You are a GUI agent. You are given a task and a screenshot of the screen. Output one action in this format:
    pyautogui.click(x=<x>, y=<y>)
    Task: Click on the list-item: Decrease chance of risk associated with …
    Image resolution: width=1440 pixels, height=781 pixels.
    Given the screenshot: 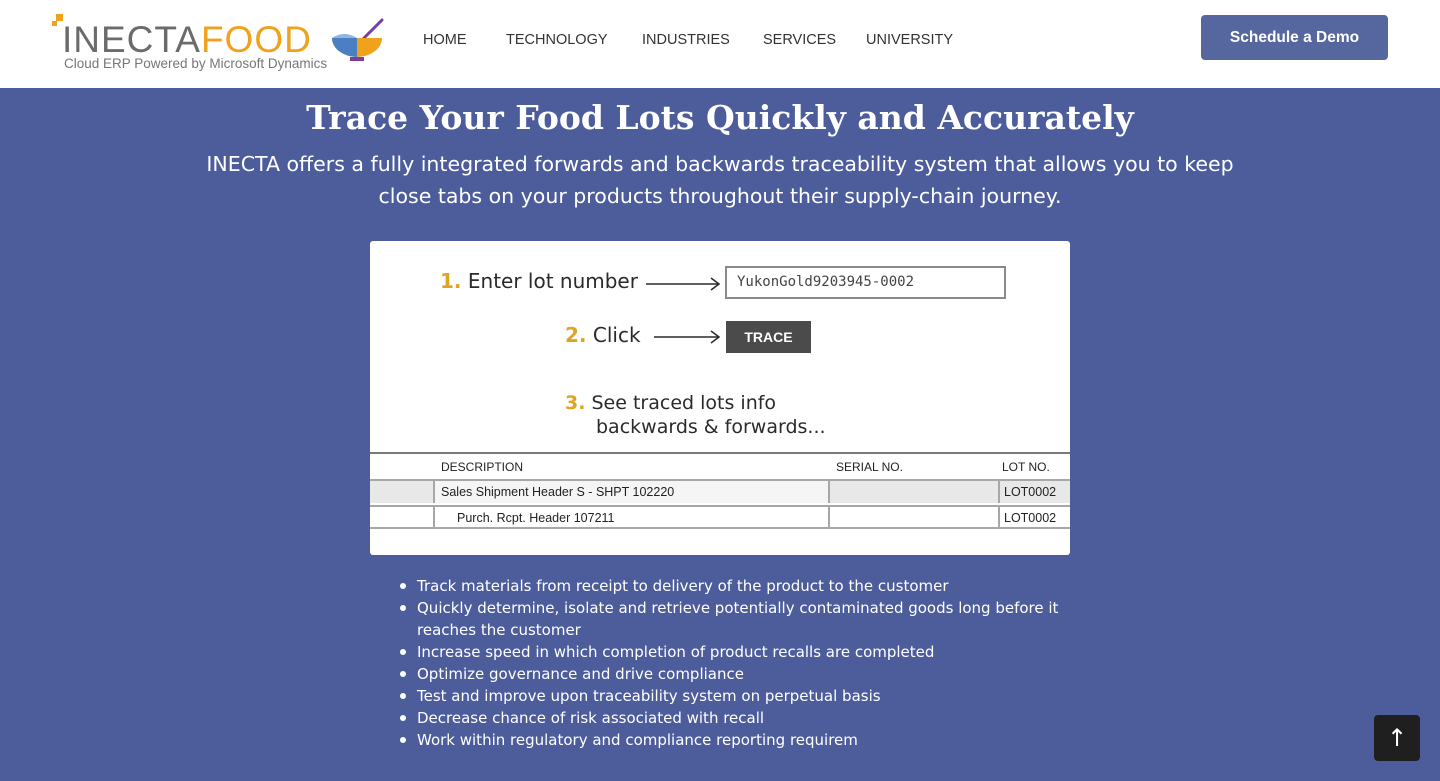 What is the action you would take?
    pyautogui.click(x=729, y=718)
    